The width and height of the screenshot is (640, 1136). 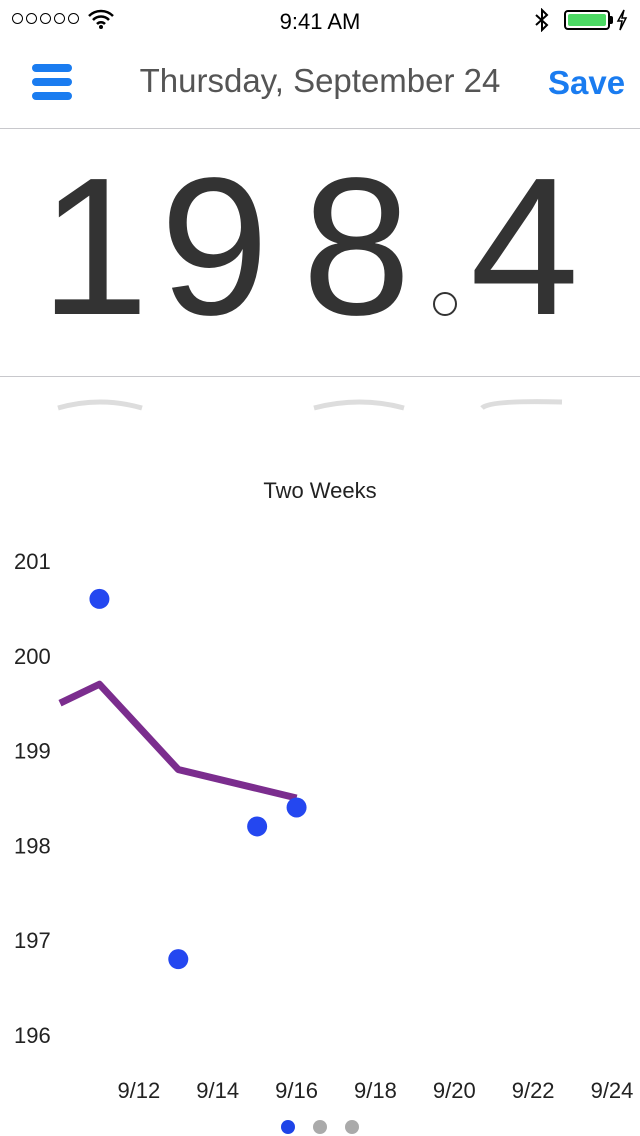 I want to click on picker-wheel-shadow, so click(x=310, y=405).